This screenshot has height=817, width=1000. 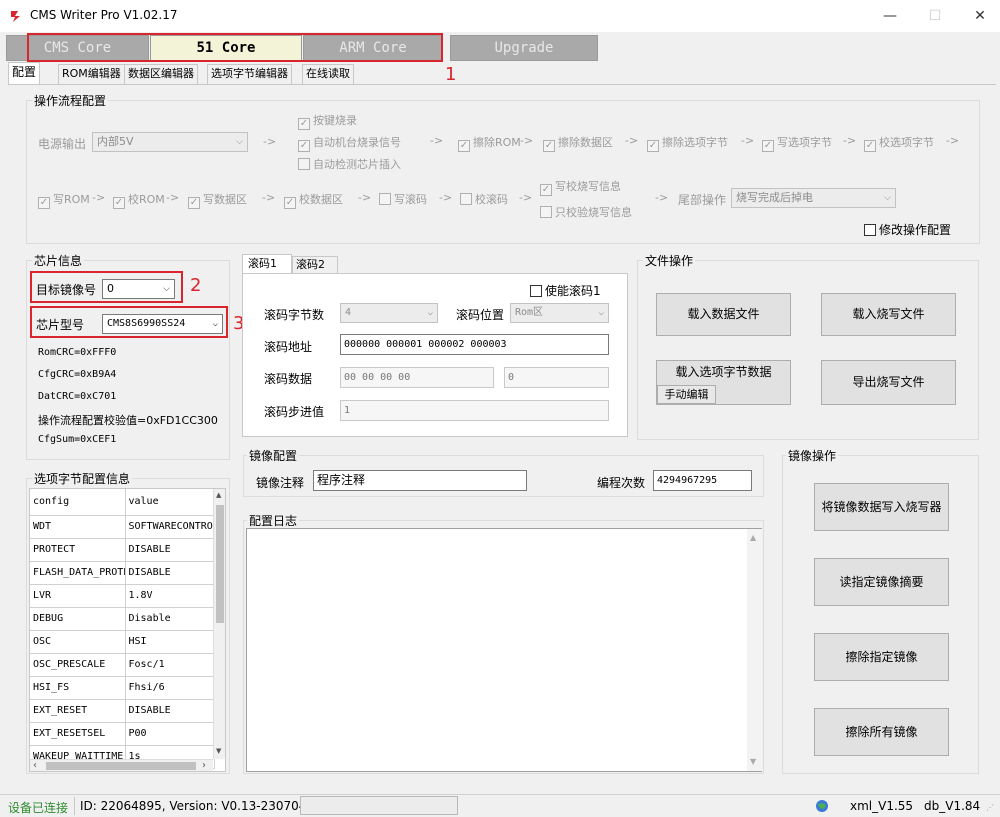 What do you see at coordinates (249, 74) in the screenshot?
I see `tab-option-editor: 选项字节编辑器` at bounding box center [249, 74].